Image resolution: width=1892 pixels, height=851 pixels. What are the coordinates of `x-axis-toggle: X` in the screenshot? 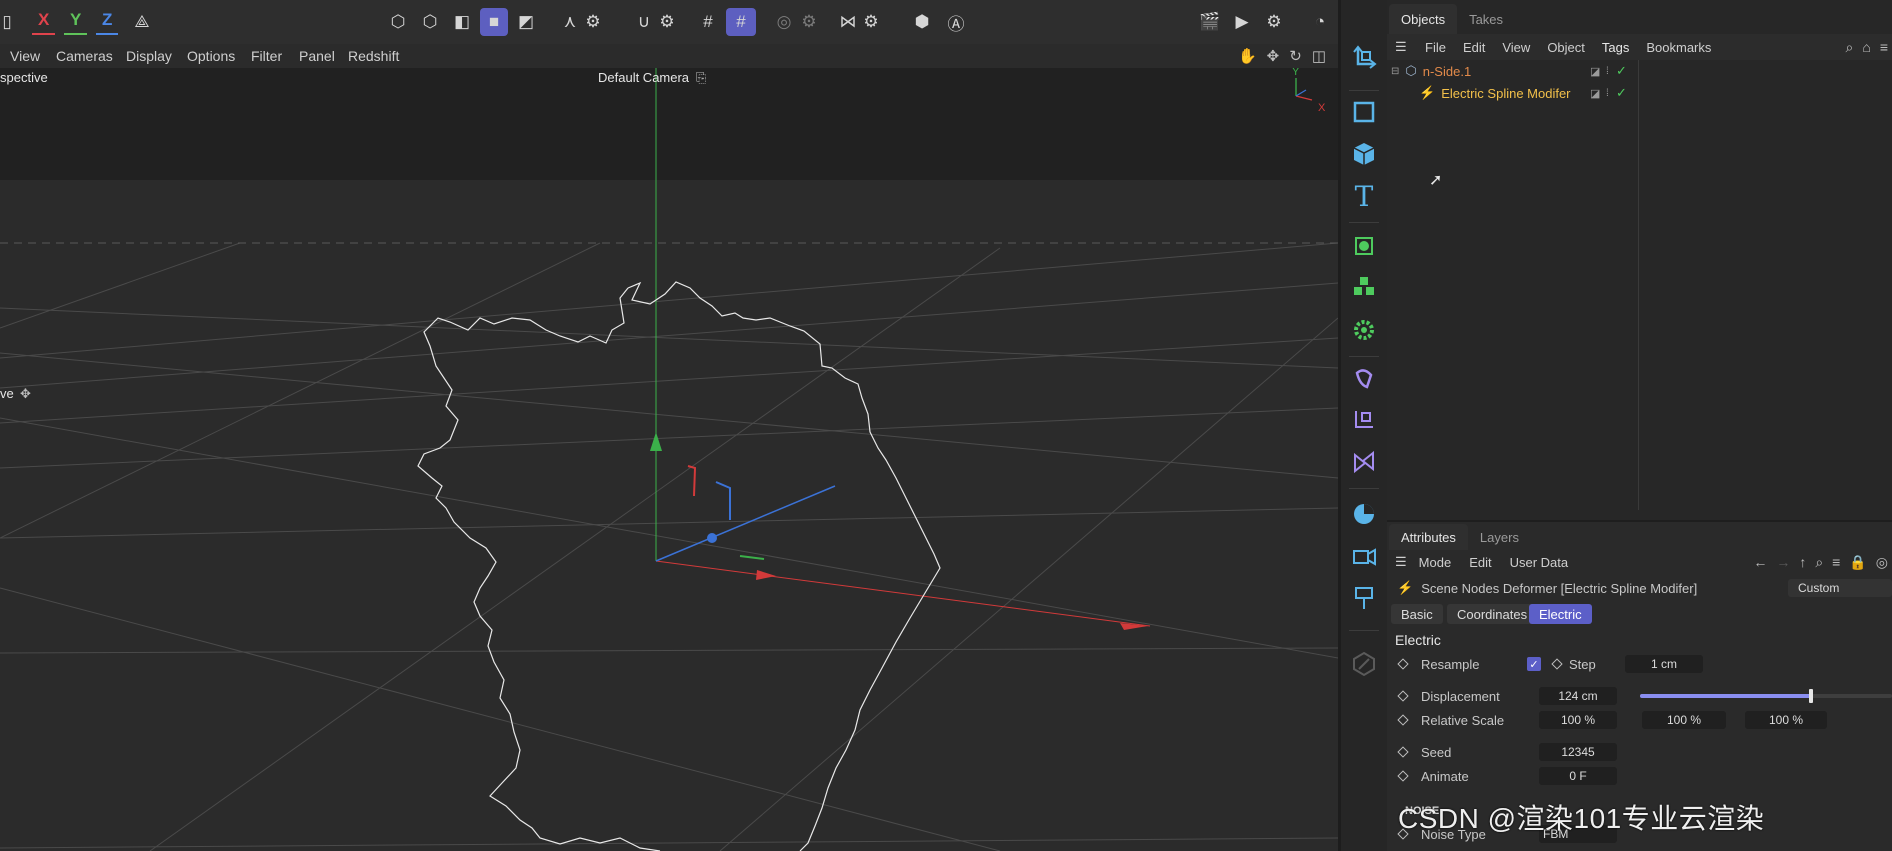 It's located at (44, 22).